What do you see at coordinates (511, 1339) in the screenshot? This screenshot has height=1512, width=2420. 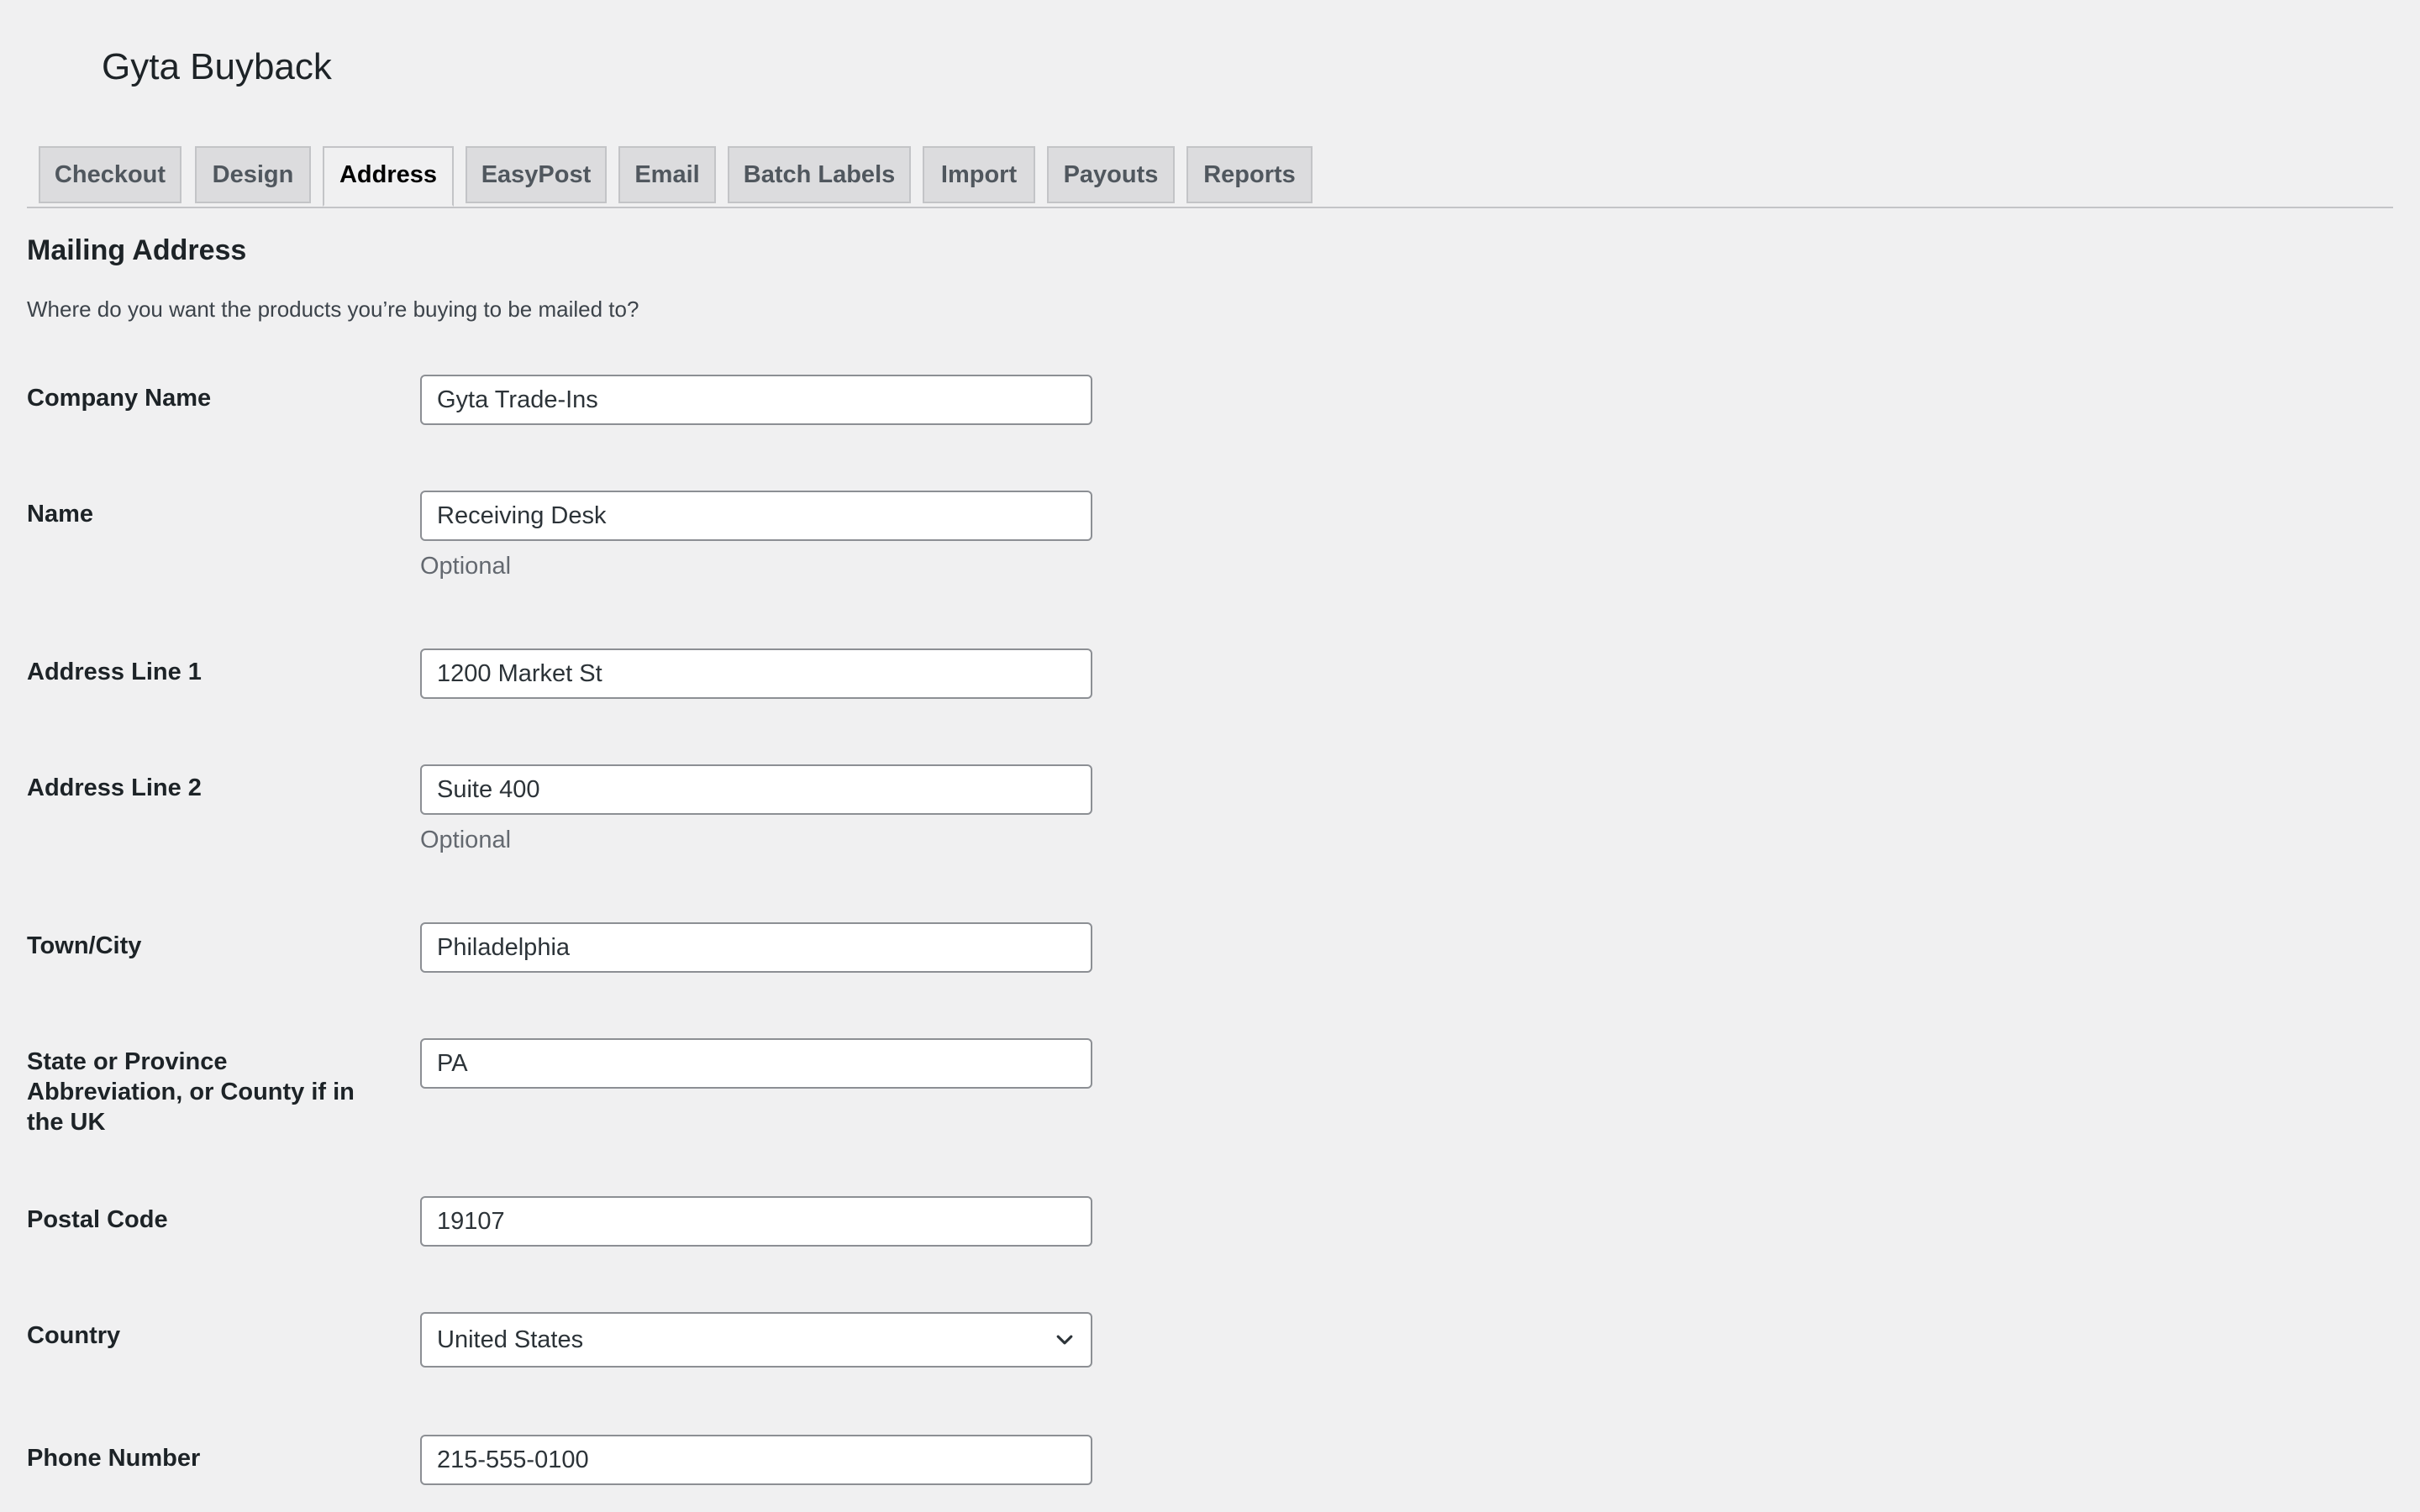 I see `country-select-value: United States` at bounding box center [511, 1339].